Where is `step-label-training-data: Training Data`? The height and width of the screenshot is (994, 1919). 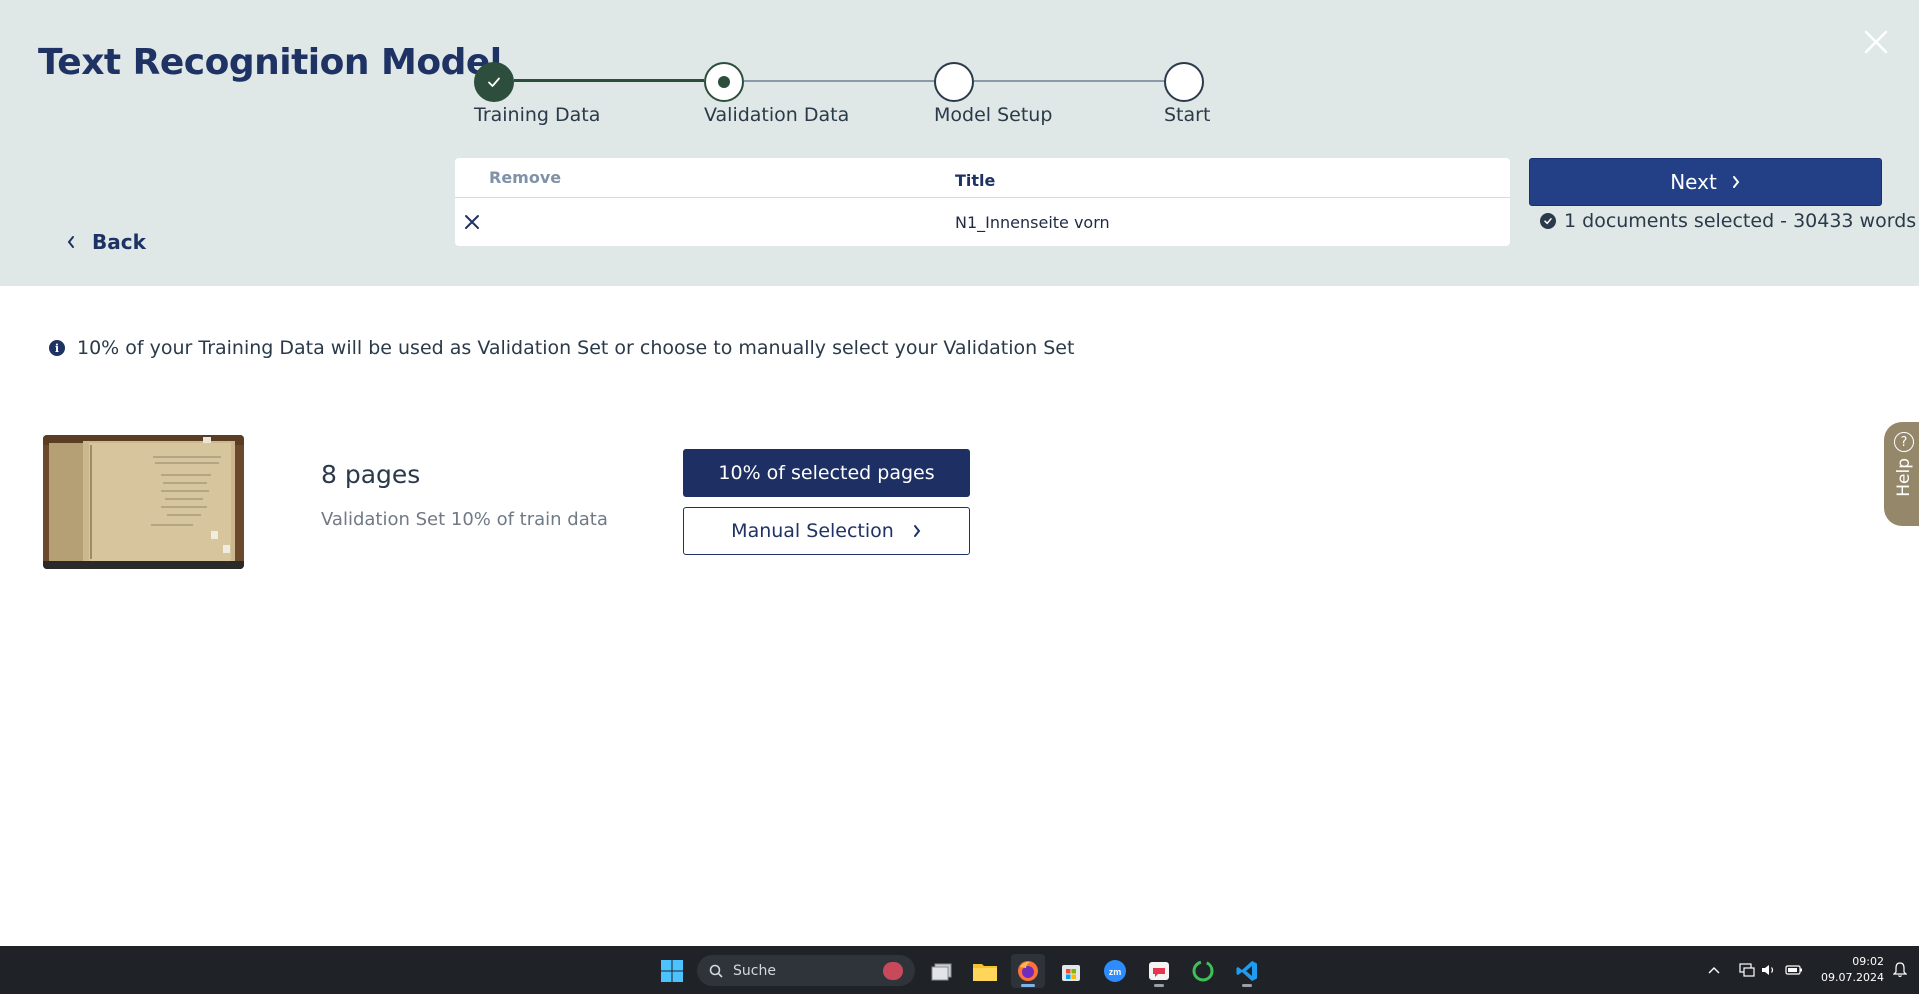 step-label-training-data: Training Data is located at coordinates (537, 115).